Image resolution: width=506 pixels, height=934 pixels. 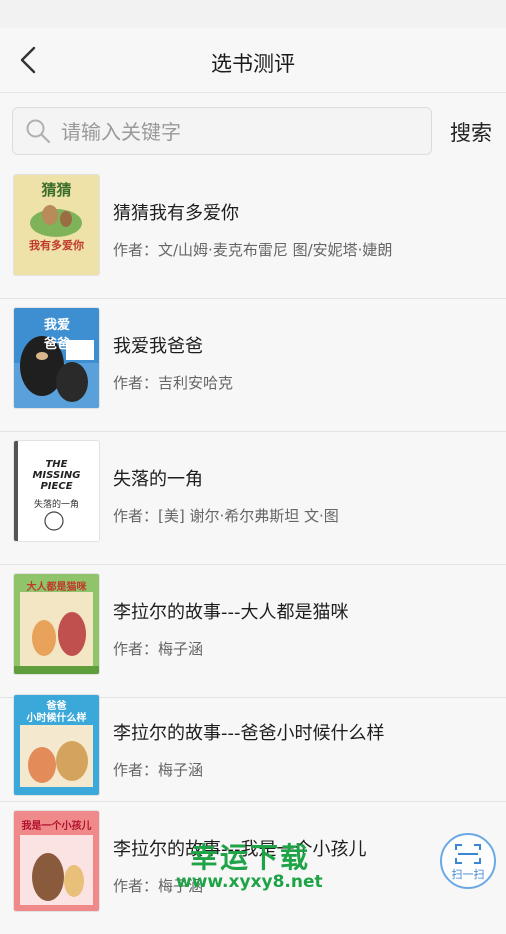 I want to click on book-title: 猜猜我有多爱你, so click(x=176, y=213).